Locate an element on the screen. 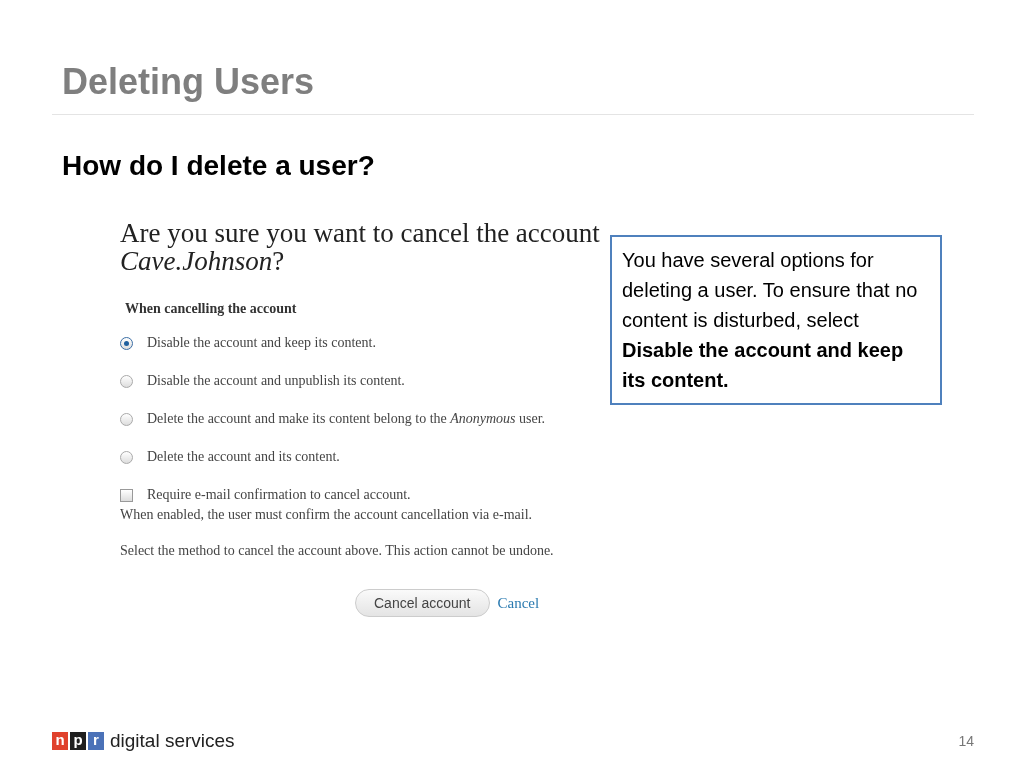 The height and width of the screenshot is (768, 1024). logo-text: digital services is located at coordinates (172, 741).